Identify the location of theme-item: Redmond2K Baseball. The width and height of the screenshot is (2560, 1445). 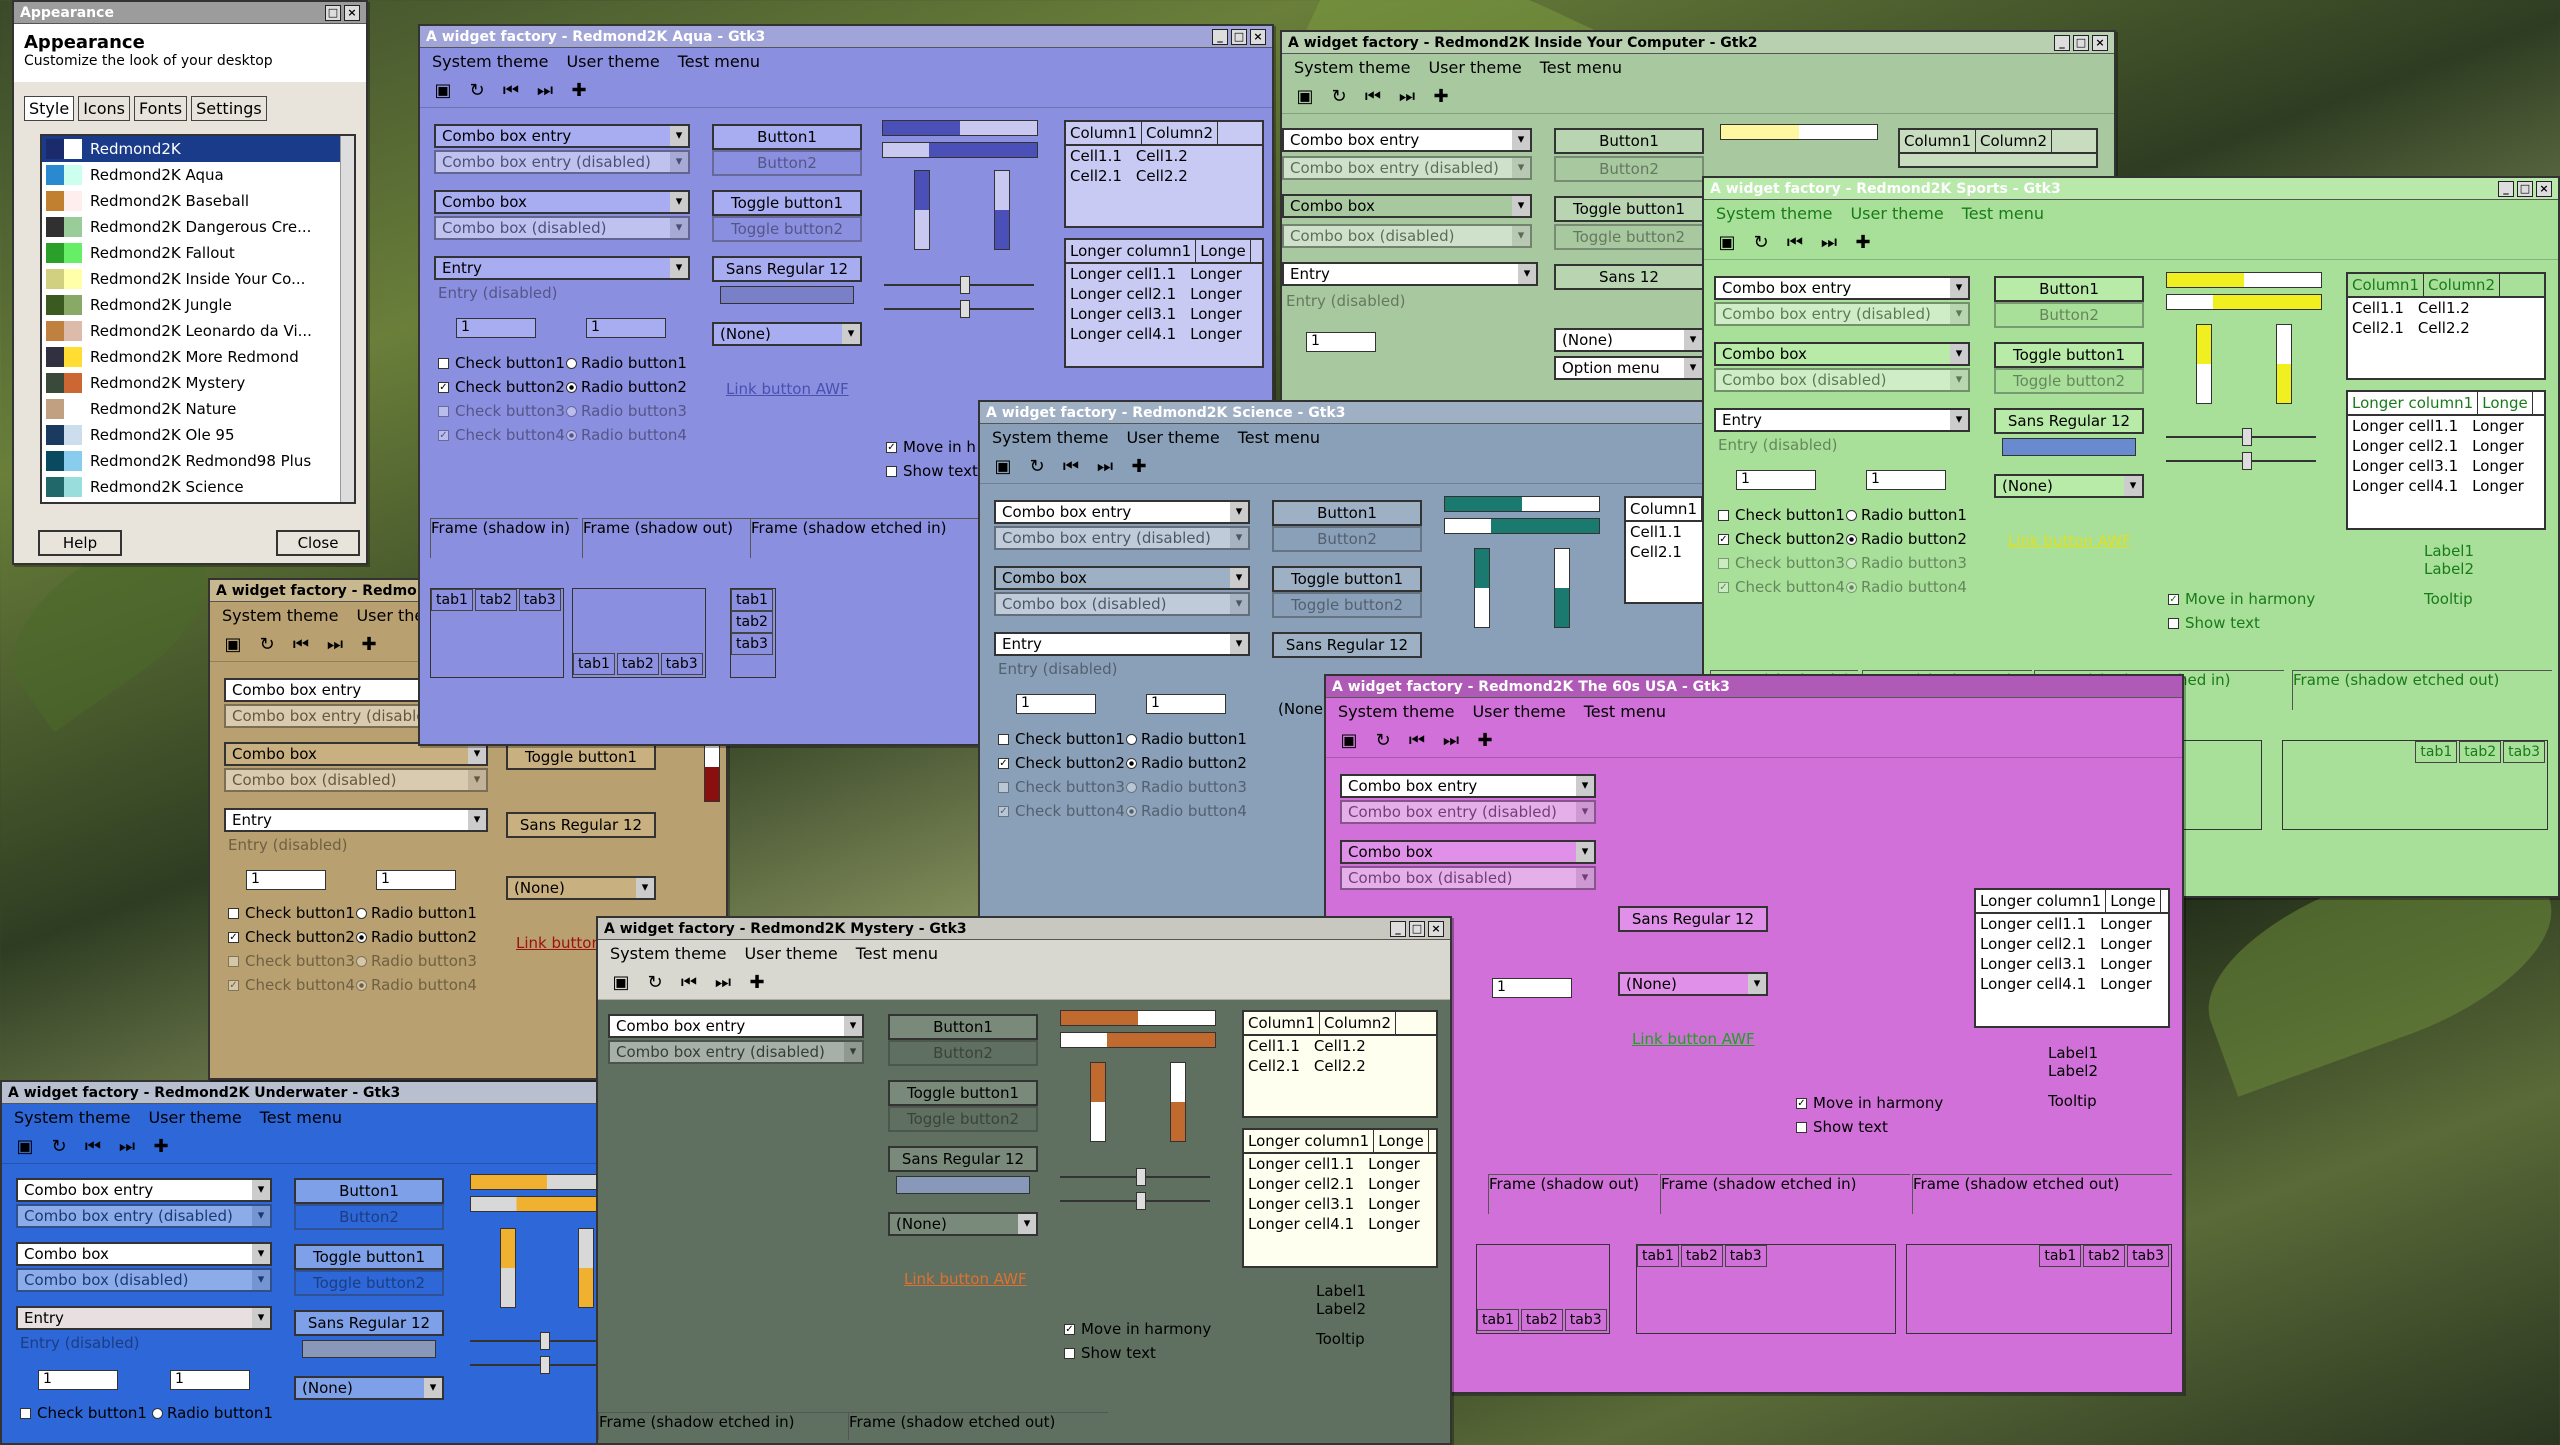
(198, 201).